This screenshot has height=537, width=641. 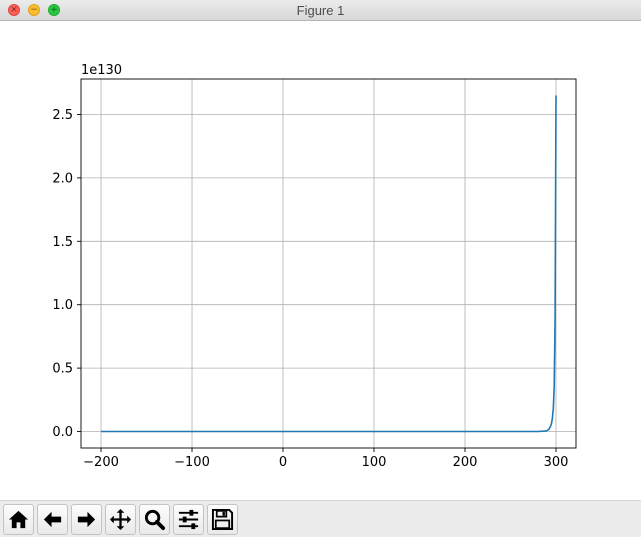 I want to click on home-icon, so click(x=18, y=519).